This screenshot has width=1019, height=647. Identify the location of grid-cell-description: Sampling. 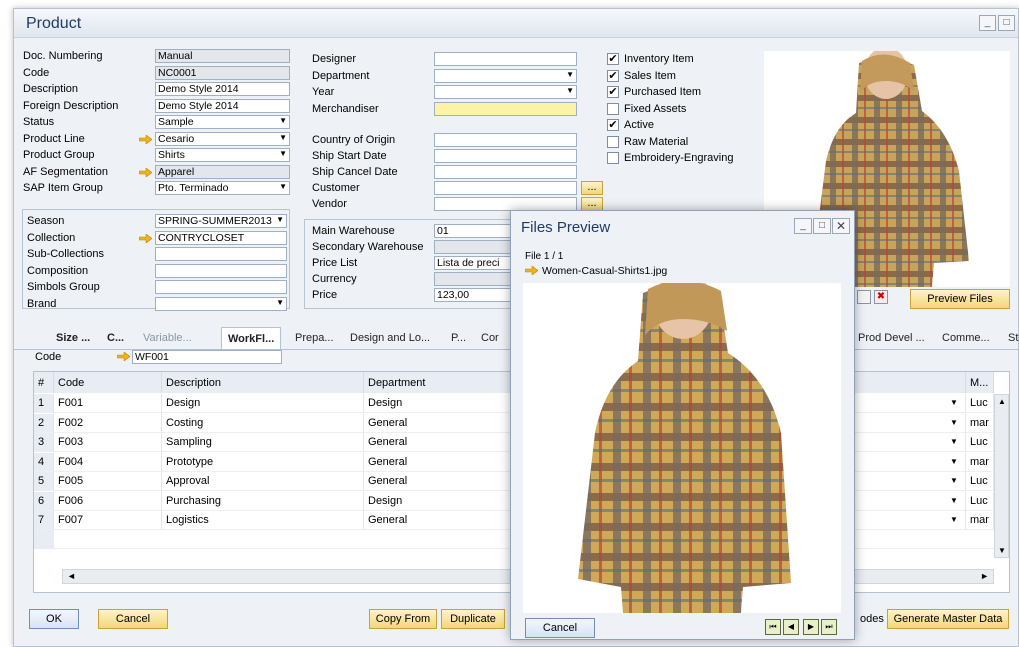
(263, 442).